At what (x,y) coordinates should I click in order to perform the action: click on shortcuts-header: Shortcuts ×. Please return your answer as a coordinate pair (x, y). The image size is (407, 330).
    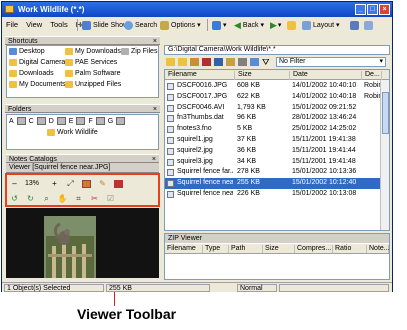
    Looking at the image, I should click on (82, 40).